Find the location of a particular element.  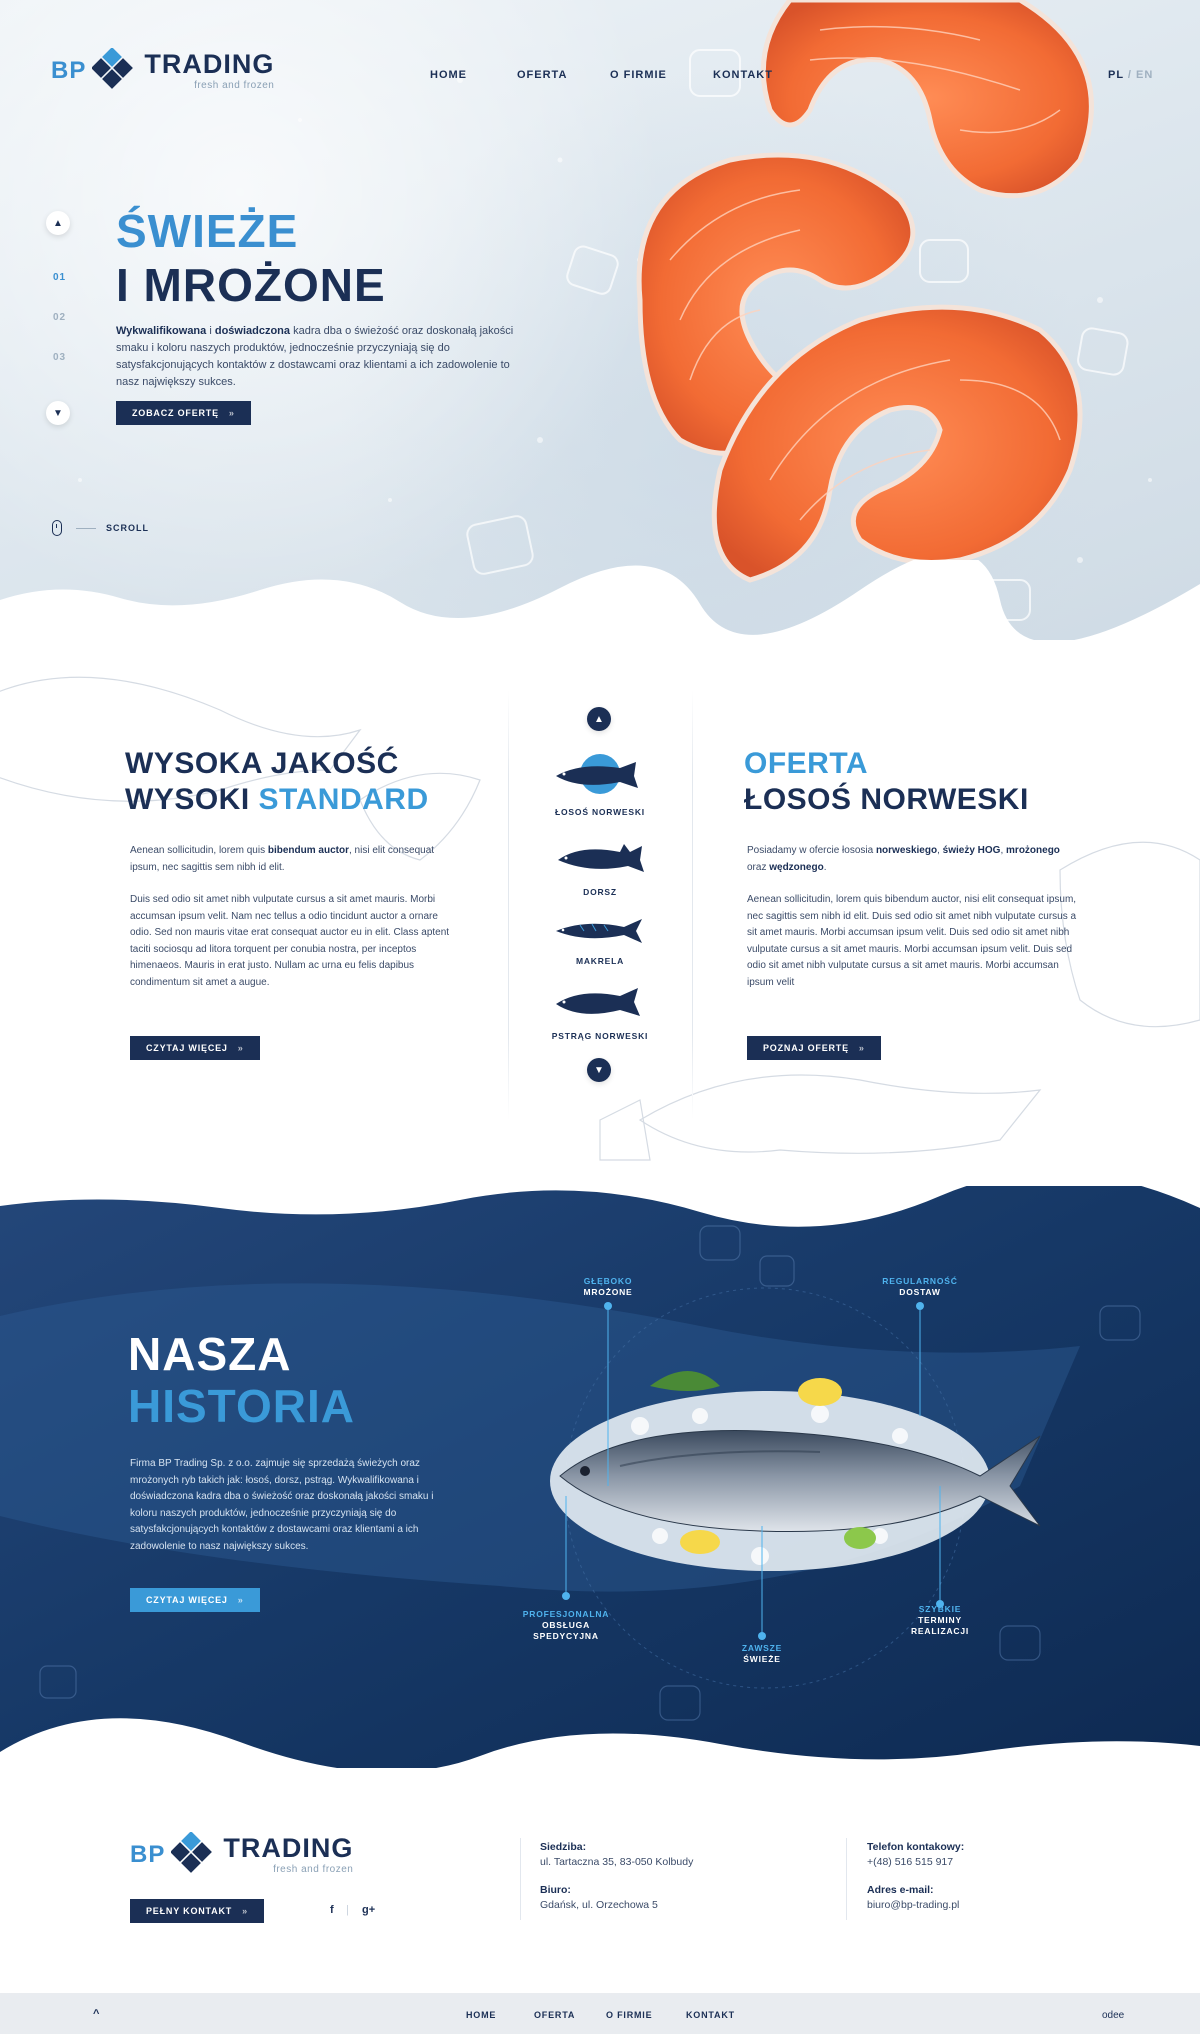

fish-item-salmon: ŁOSOŚ NORWESKI is located at coordinates (600, 784).